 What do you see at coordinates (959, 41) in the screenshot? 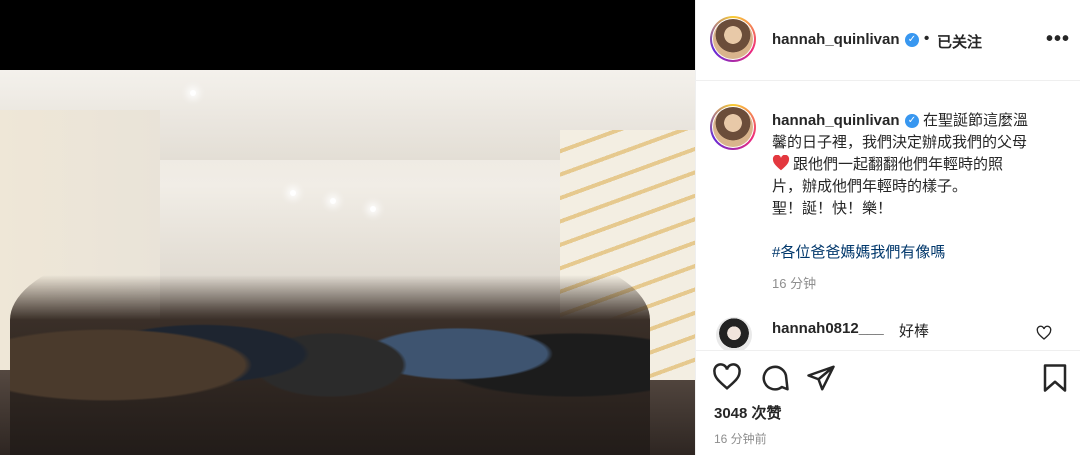
I see `follow-status-button: 已关注` at bounding box center [959, 41].